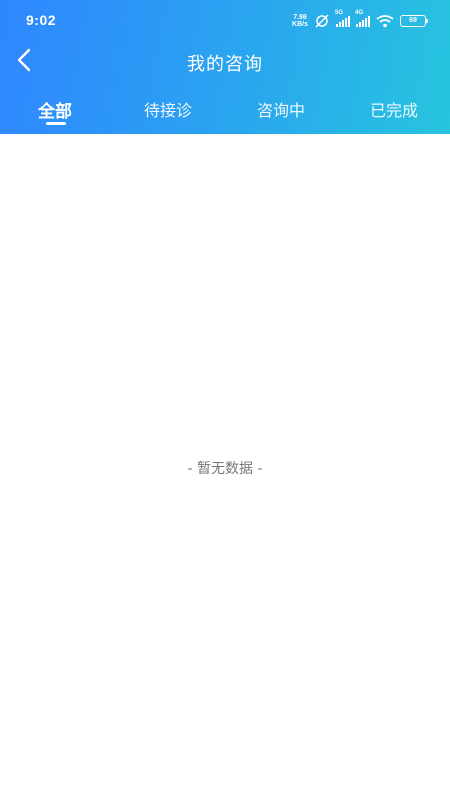  I want to click on signal-5g-label: 5G, so click(339, 12).